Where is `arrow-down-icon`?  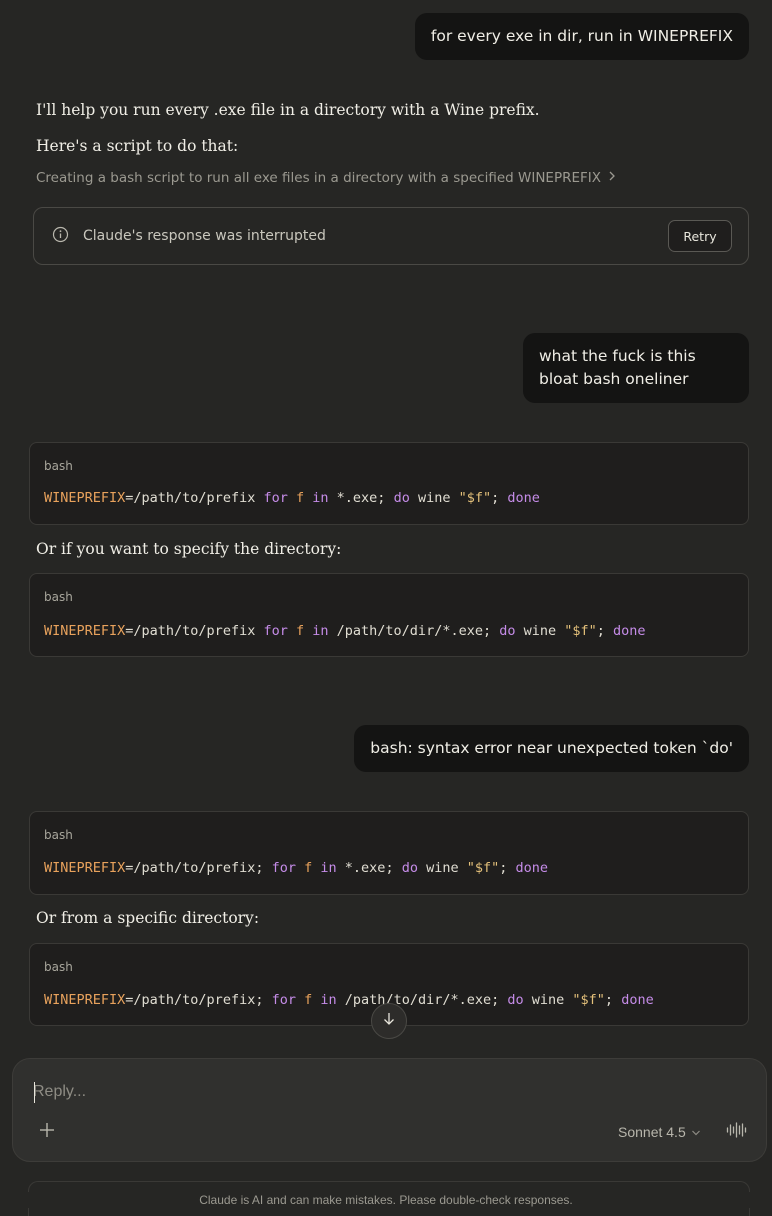 arrow-down-icon is located at coordinates (389, 1021).